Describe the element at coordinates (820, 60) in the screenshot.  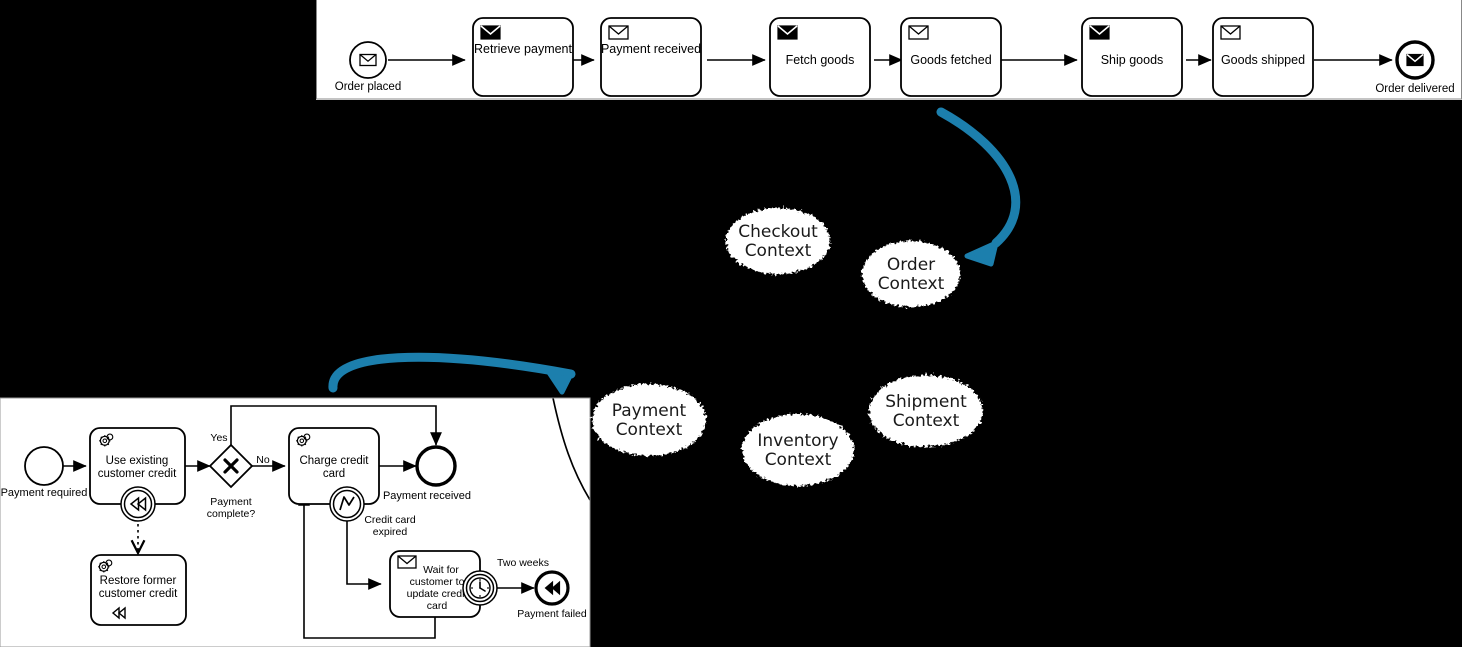
I see `task-label-line1: Fetch goods` at that location.